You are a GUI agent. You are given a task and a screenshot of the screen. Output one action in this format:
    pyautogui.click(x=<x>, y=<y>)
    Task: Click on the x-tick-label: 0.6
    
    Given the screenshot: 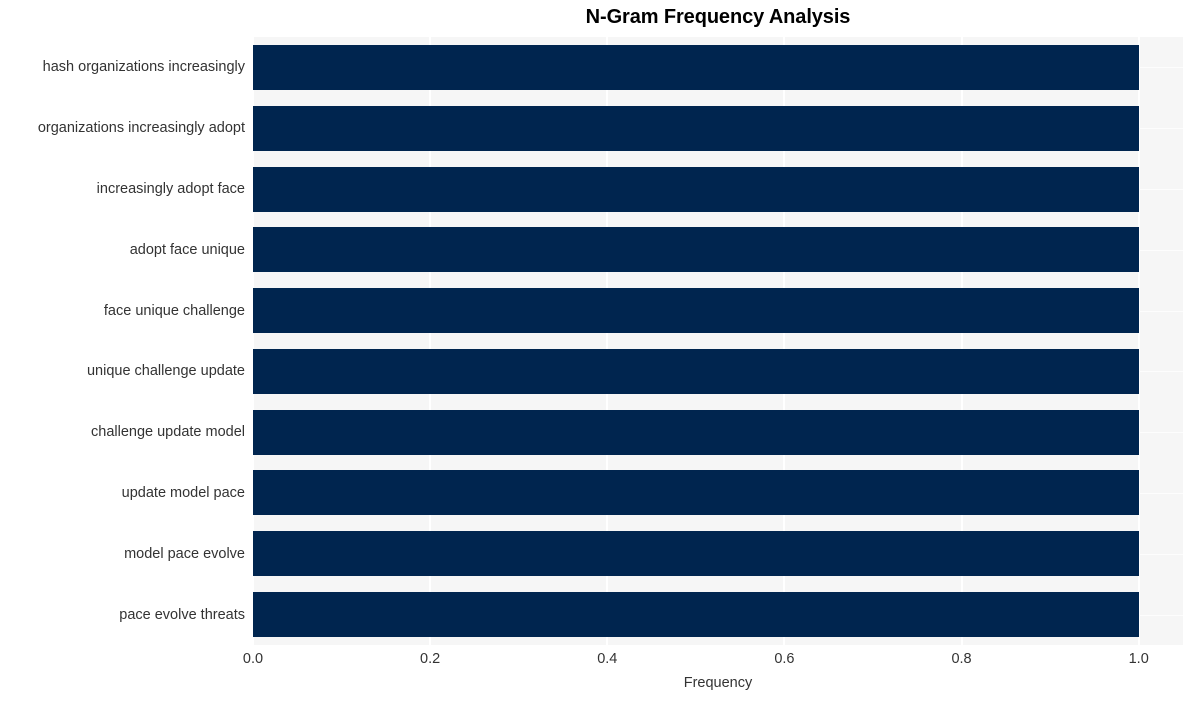 What is the action you would take?
    pyautogui.click(x=784, y=659)
    